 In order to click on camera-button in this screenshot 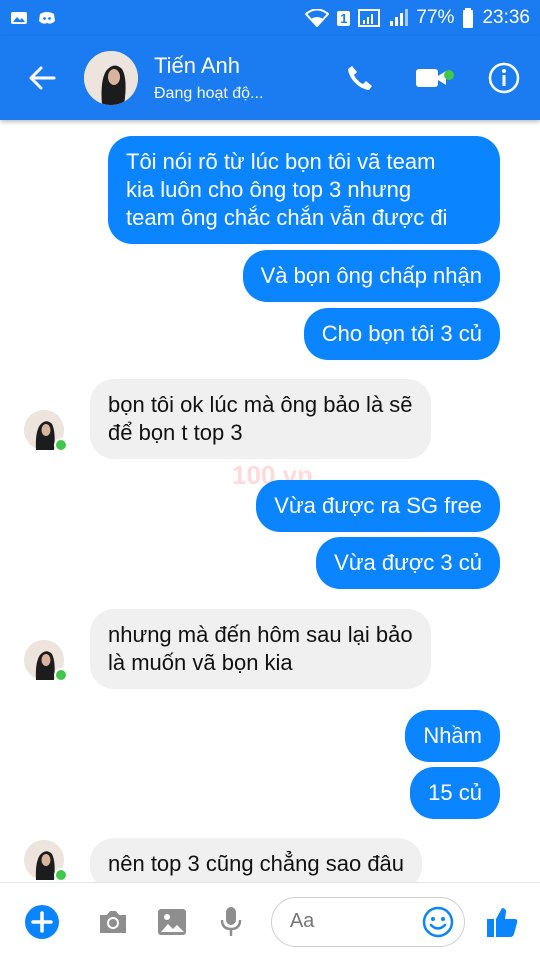, I will do `click(112, 922)`.